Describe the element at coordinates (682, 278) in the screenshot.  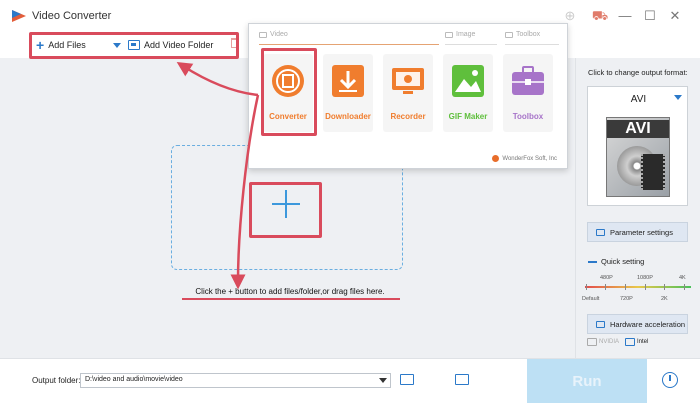
I see `quality-label-4k: 4K` at that location.